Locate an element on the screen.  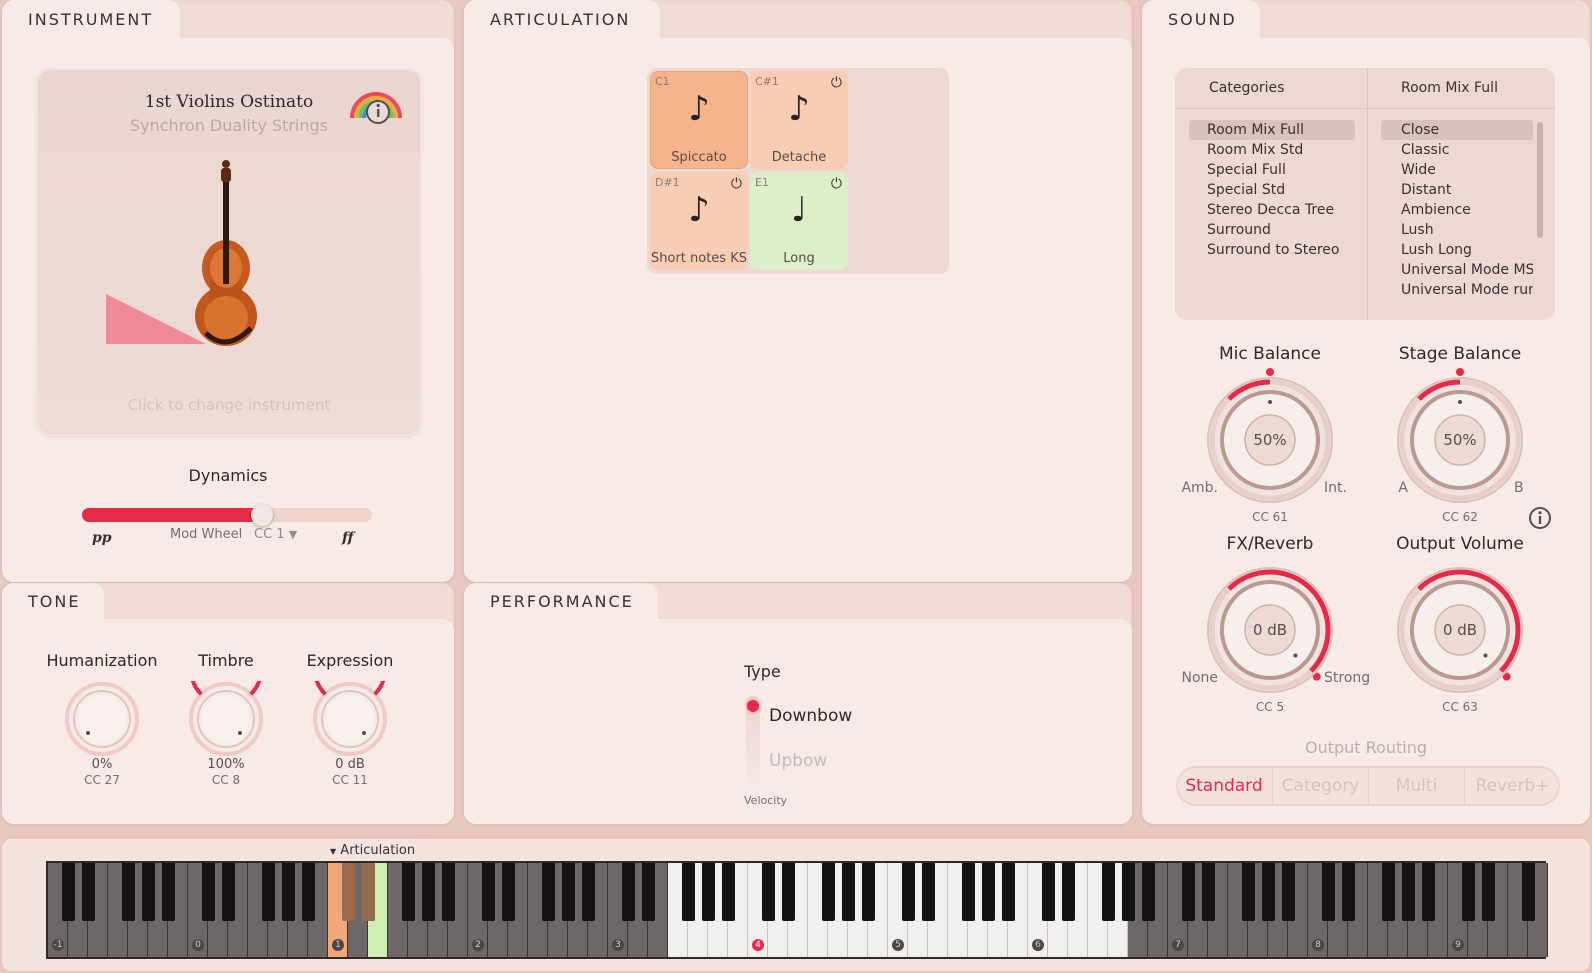
tone-tab: TONE is located at coordinates (53, 601).